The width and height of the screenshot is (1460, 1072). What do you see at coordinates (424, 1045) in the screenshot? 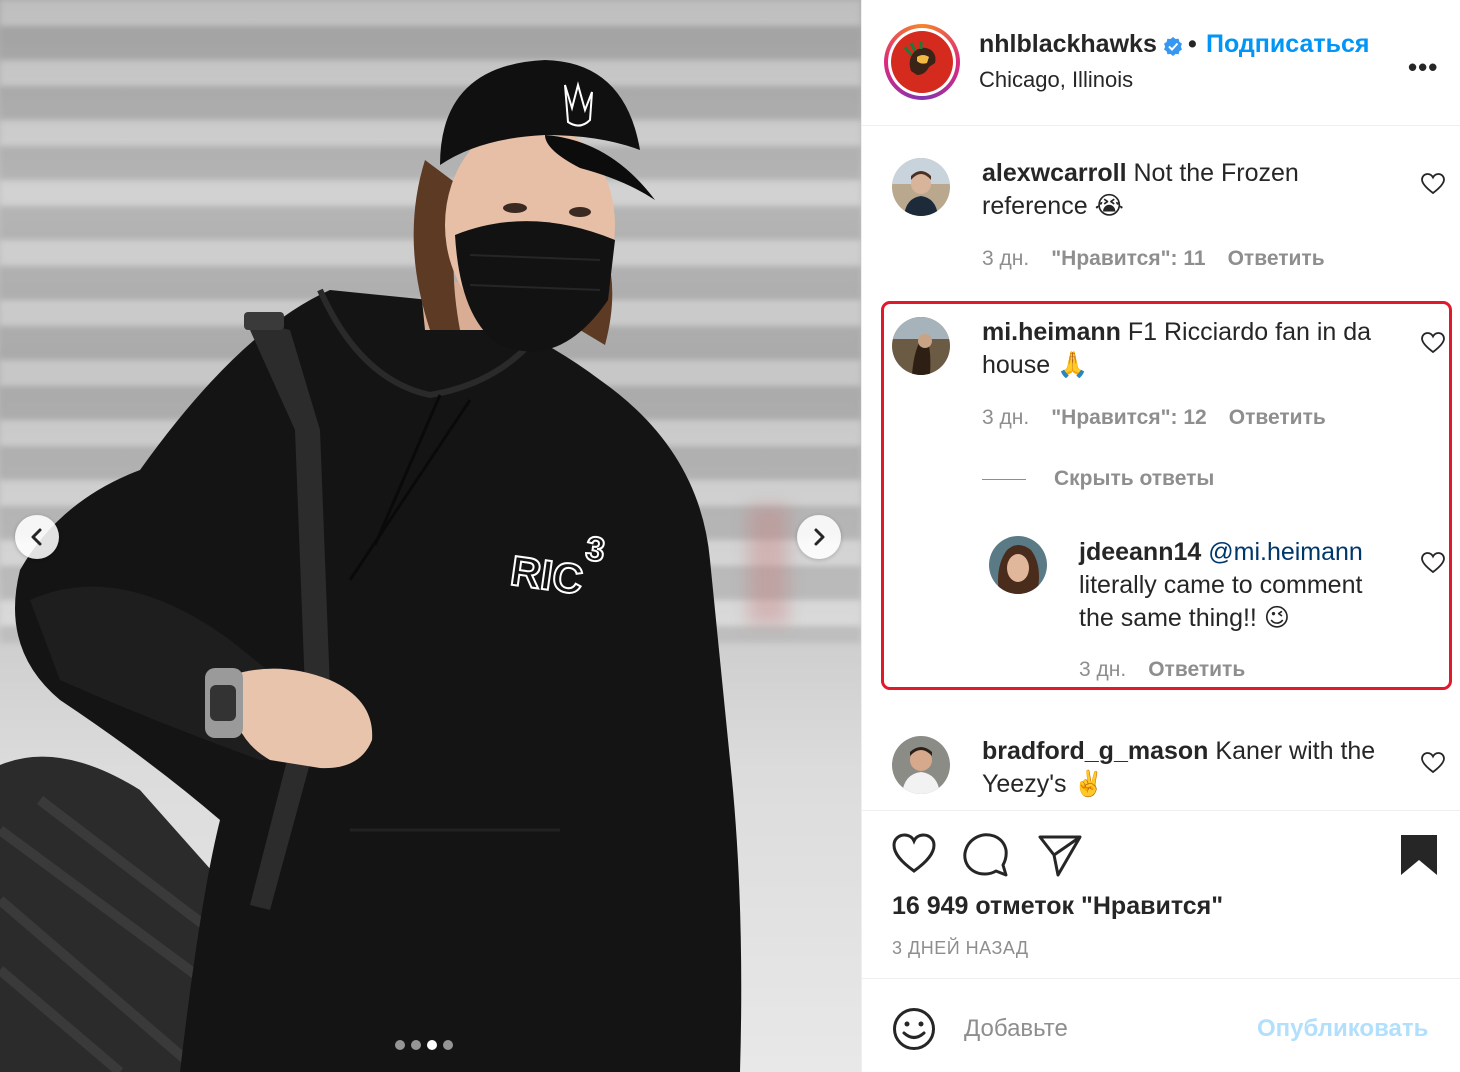
I see `carousel-indicator` at bounding box center [424, 1045].